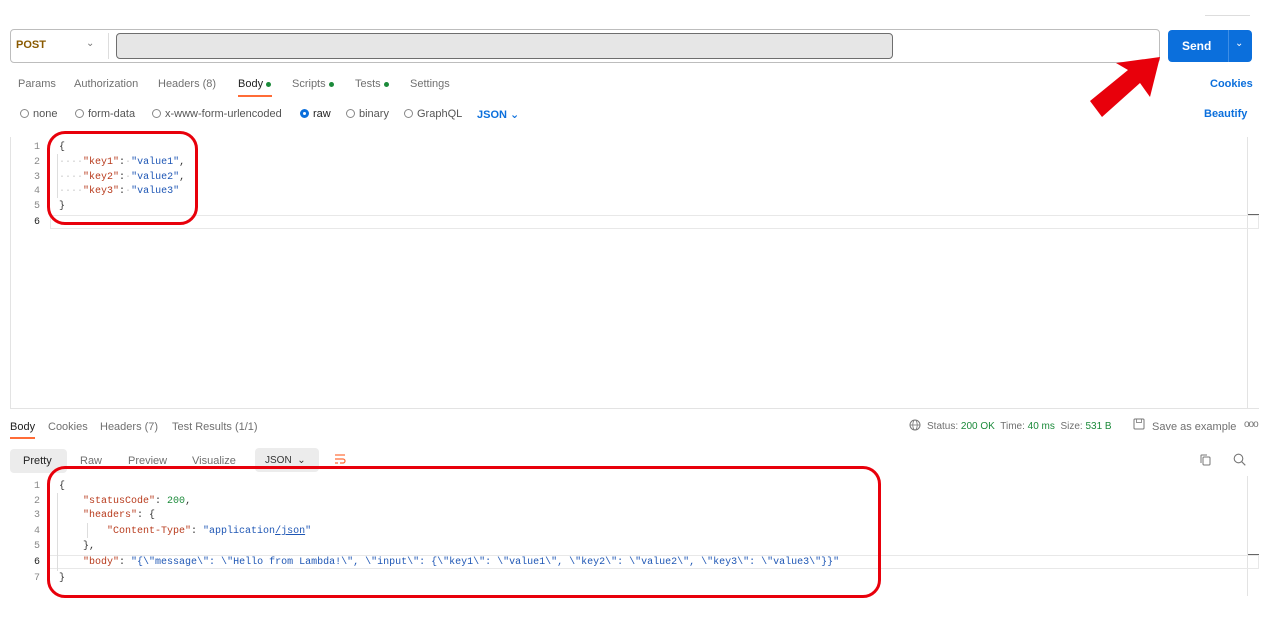 The height and width of the screenshot is (633, 1269). Describe the element at coordinates (374, 114) in the screenshot. I see `body-type-binary-label: binary` at that location.